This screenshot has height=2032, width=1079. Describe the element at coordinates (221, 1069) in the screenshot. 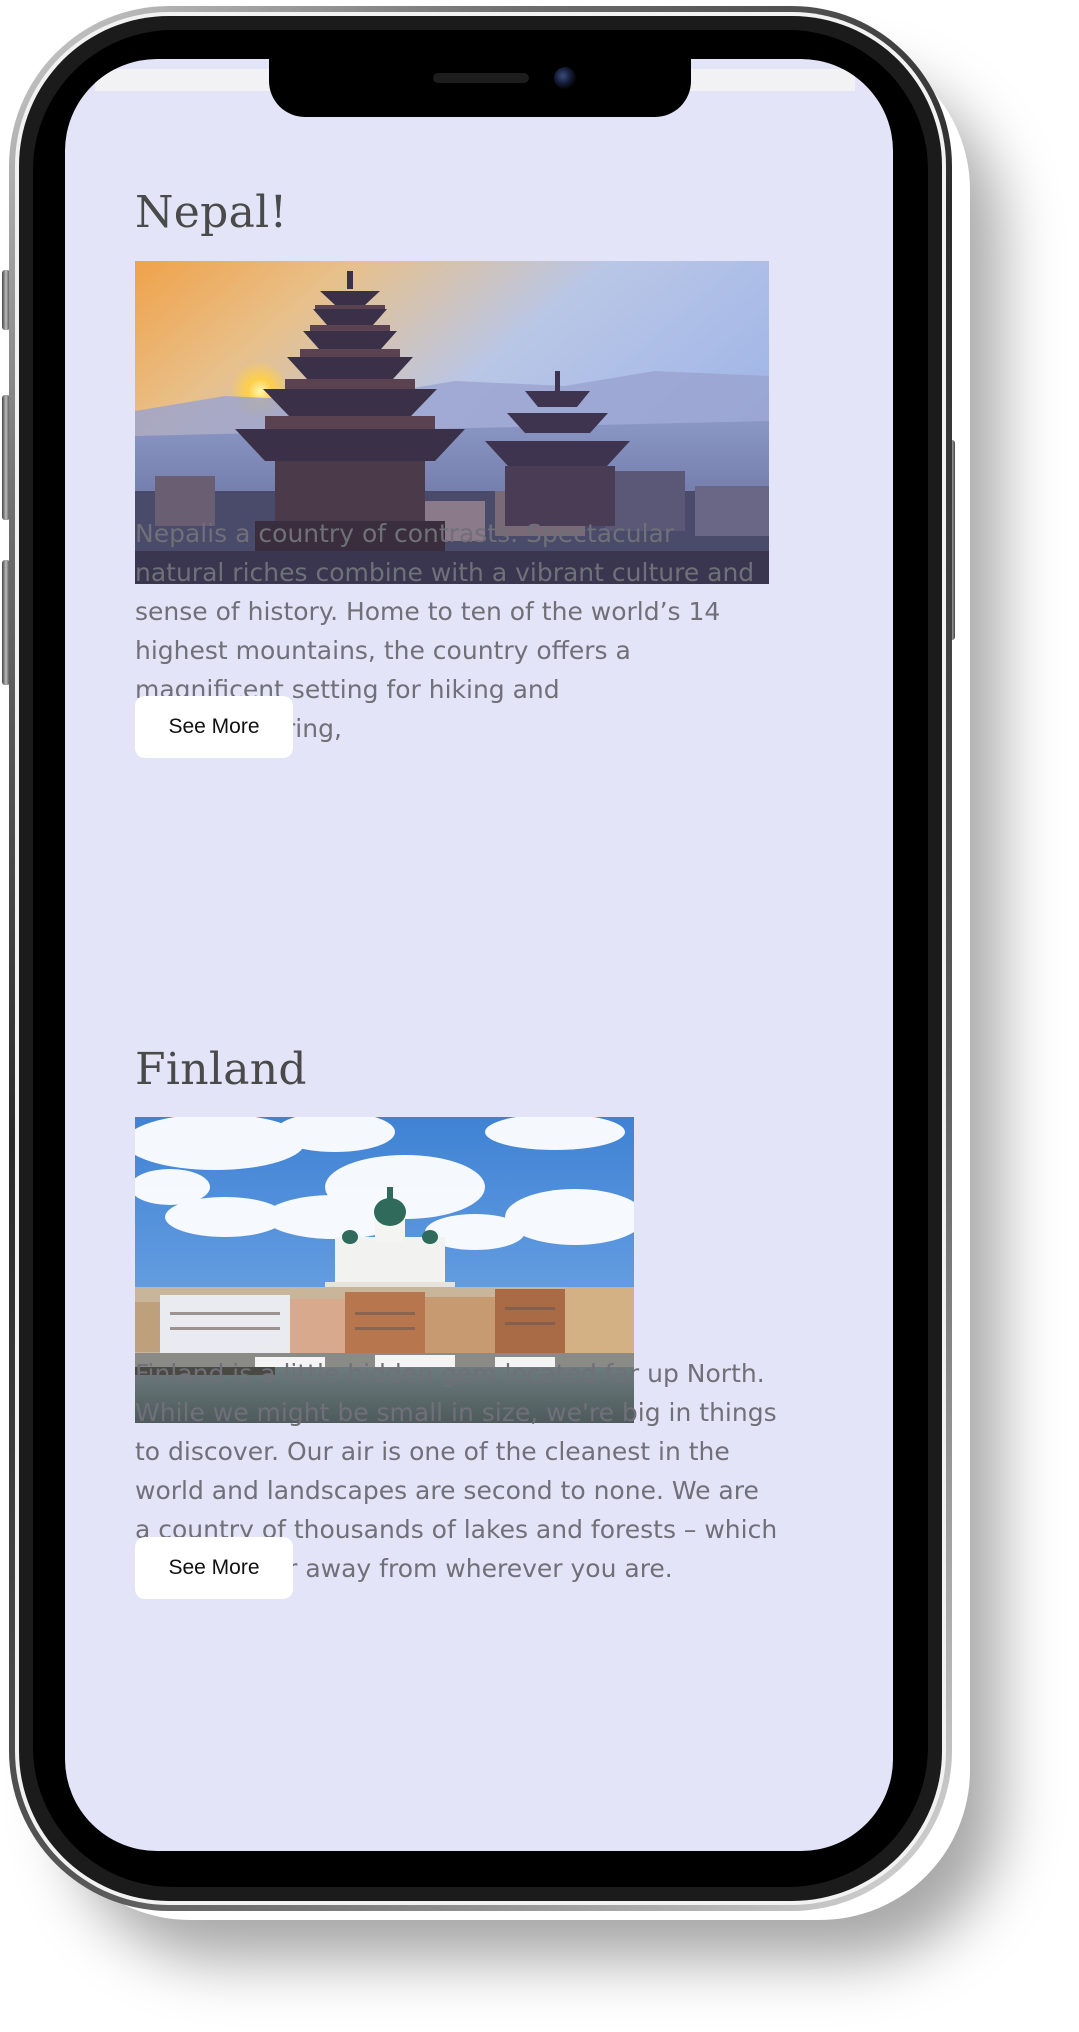

I see `section-title: Finland` at that location.